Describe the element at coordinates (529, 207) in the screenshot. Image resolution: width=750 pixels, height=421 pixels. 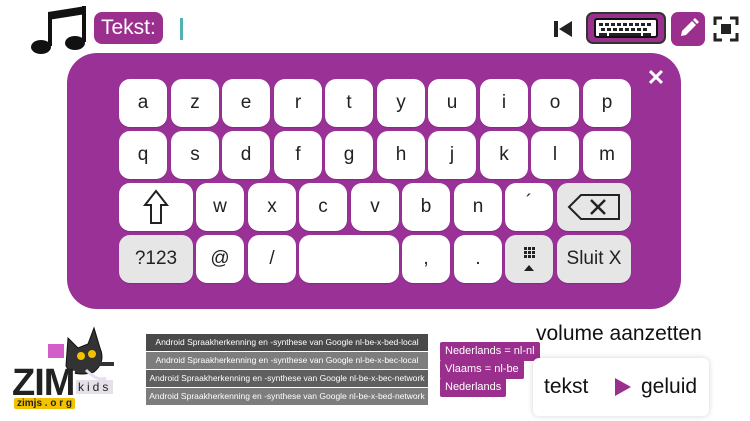
I see `key-acute: ´` at that location.